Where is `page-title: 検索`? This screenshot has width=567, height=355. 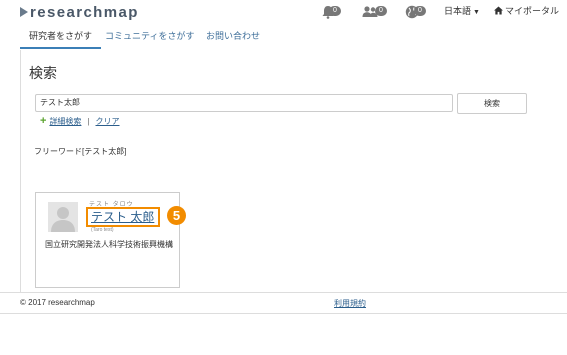
page-title: 検索 is located at coordinates (43, 73).